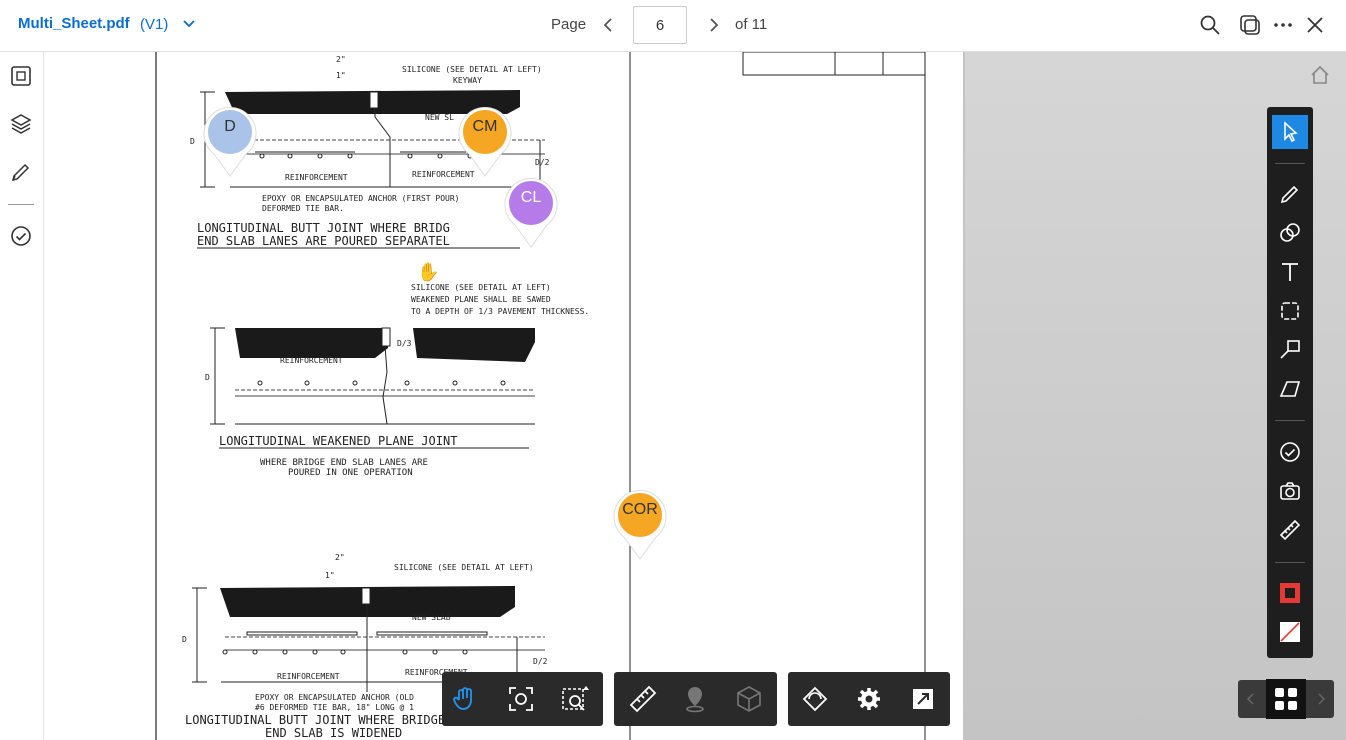 The image size is (1346, 740). What do you see at coordinates (569, 24) in the screenshot?
I see `page-label: Page` at bounding box center [569, 24].